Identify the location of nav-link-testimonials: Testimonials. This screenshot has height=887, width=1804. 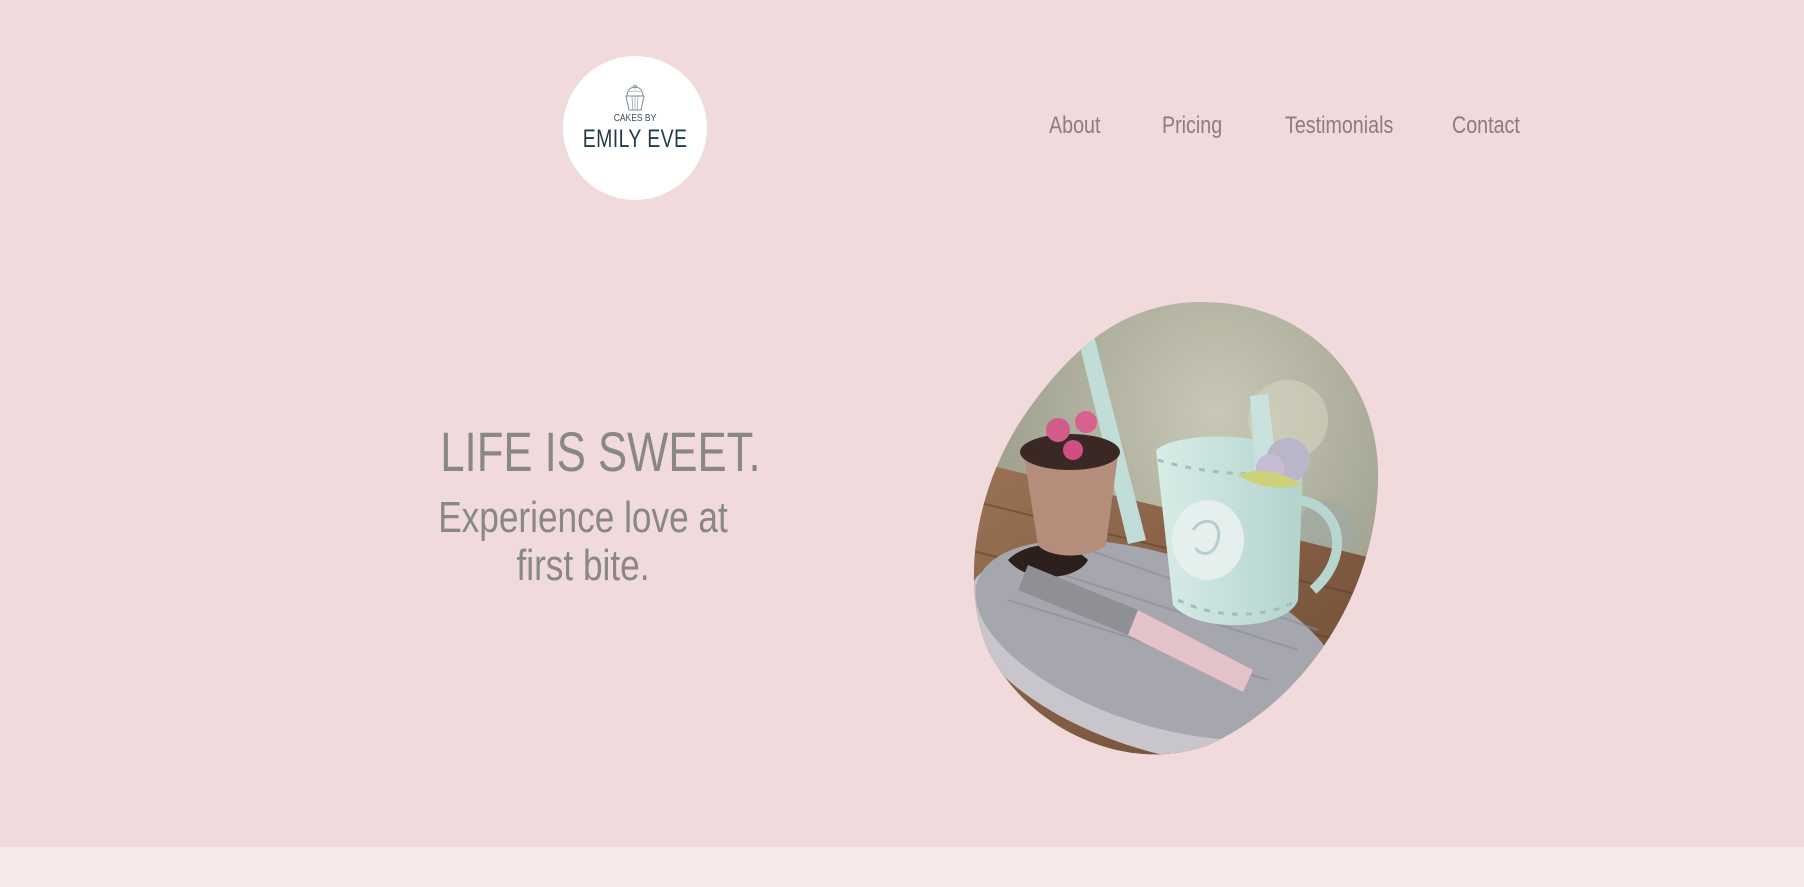
(1339, 126).